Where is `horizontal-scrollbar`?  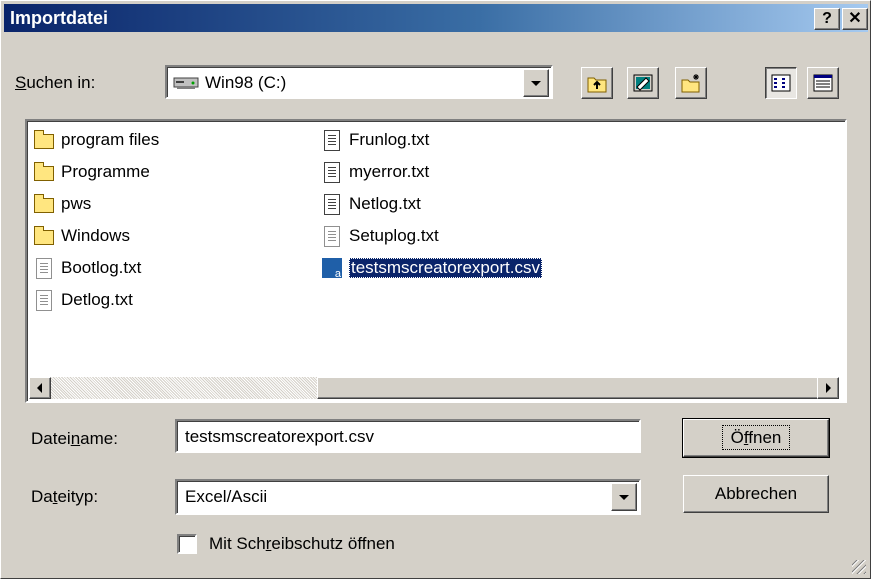
horizontal-scrollbar is located at coordinates (434, 388).